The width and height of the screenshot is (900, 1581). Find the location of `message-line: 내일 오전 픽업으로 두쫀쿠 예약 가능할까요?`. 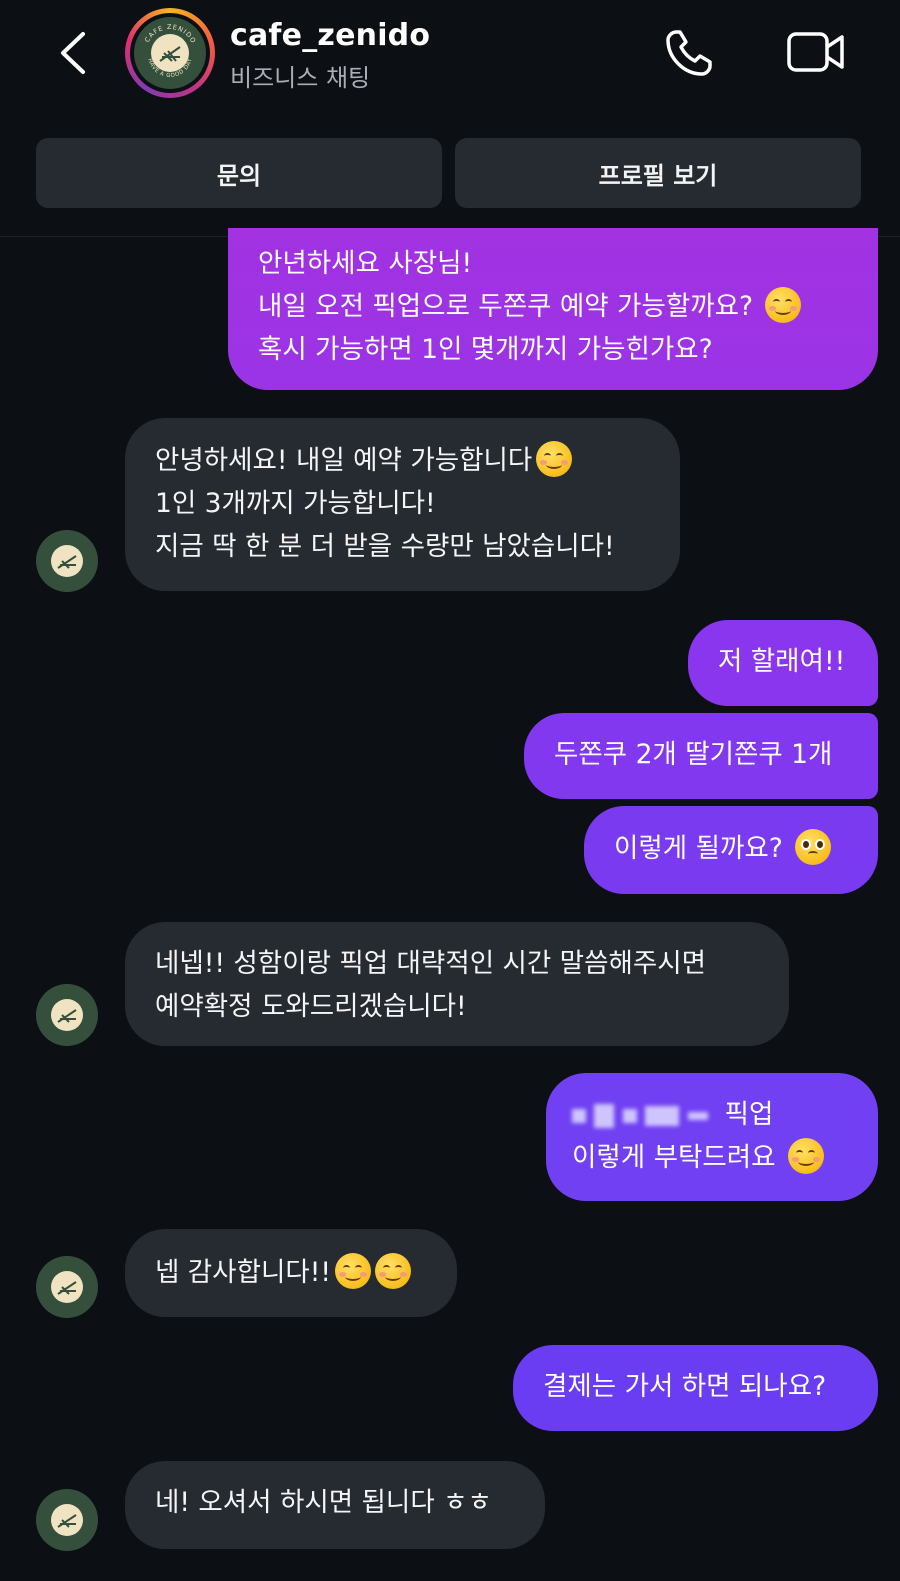

message-line: 내일 오전 픽업으로 두쫀쿠 예약 가능할까요? is located at coordinates (506, 306).